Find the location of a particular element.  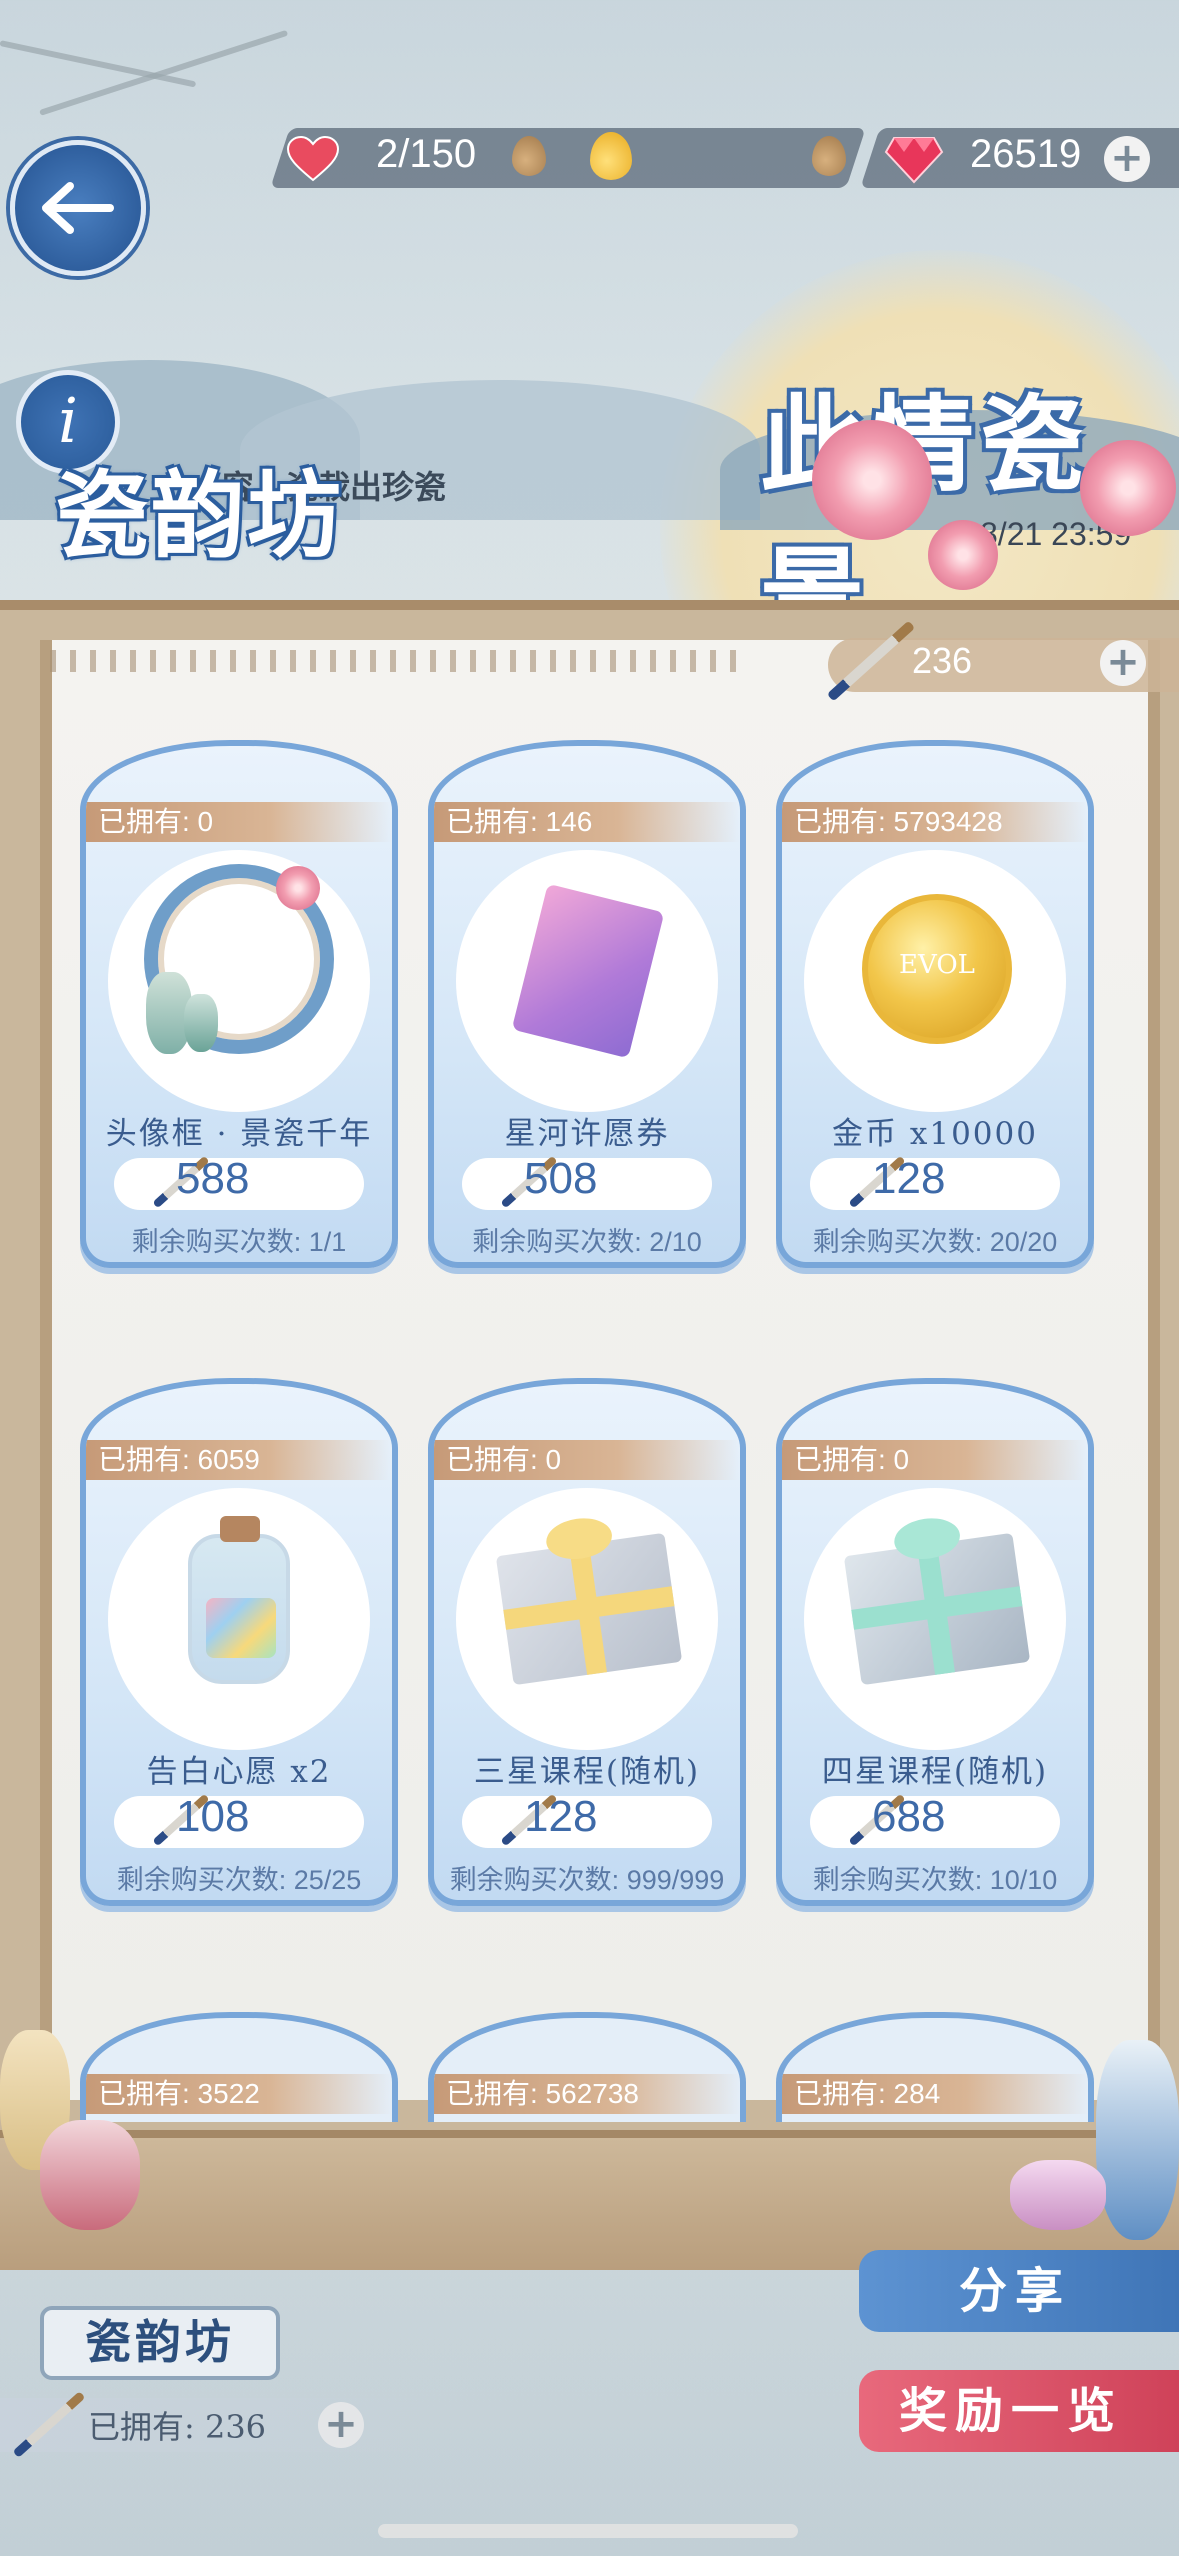

lattice-decoration is located at coordinates (395, 661).